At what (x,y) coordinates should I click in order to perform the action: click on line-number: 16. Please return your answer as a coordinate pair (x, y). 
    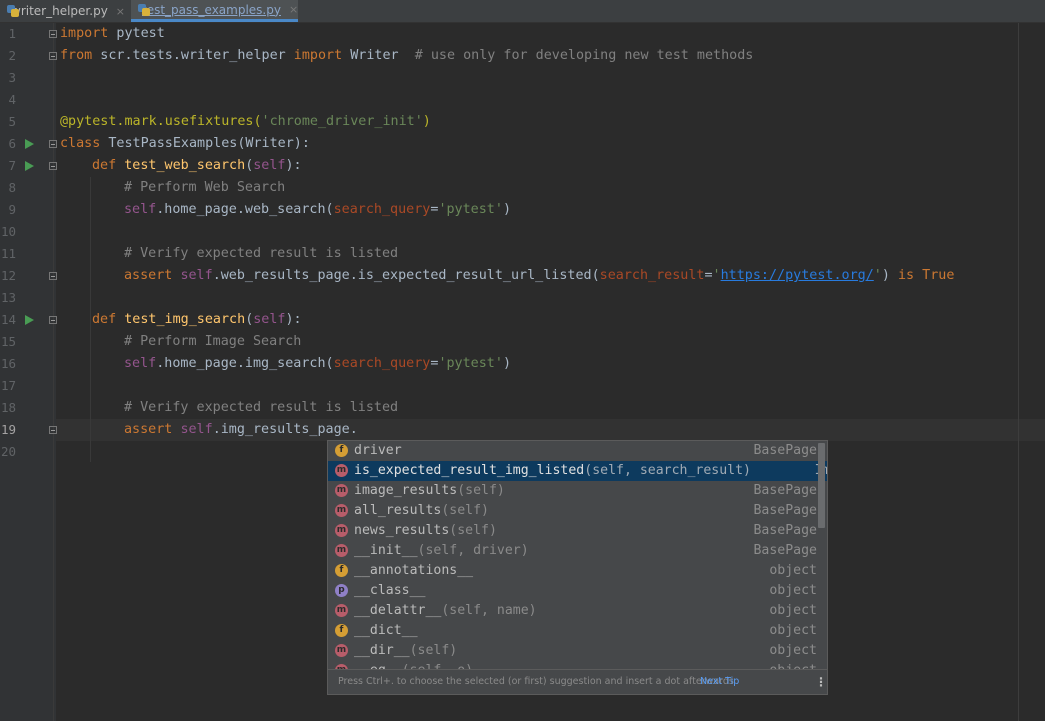
    Looking at the image, I should click on (8, 363).